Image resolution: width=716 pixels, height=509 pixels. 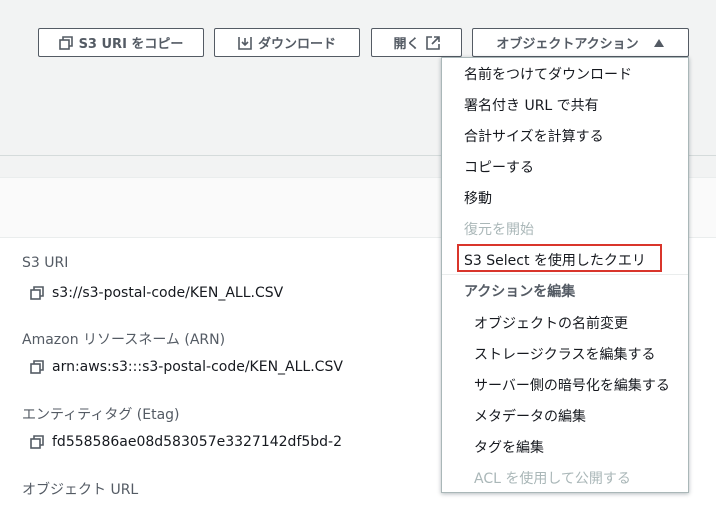 I want to click on object-actions-button: オブジェクトアクション, so click(x=580, y=42).